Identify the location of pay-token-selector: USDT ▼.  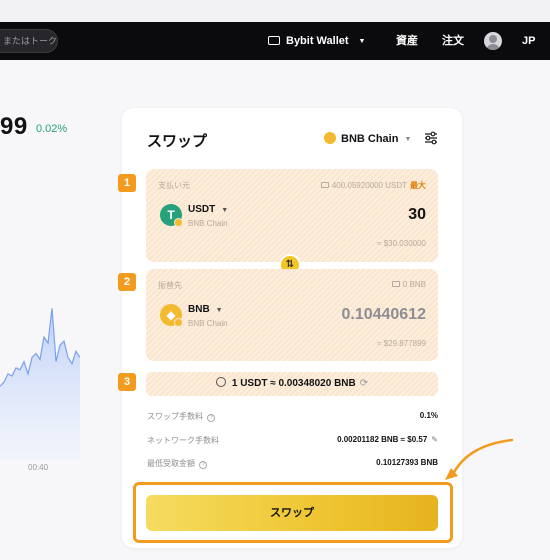
(208, 209).